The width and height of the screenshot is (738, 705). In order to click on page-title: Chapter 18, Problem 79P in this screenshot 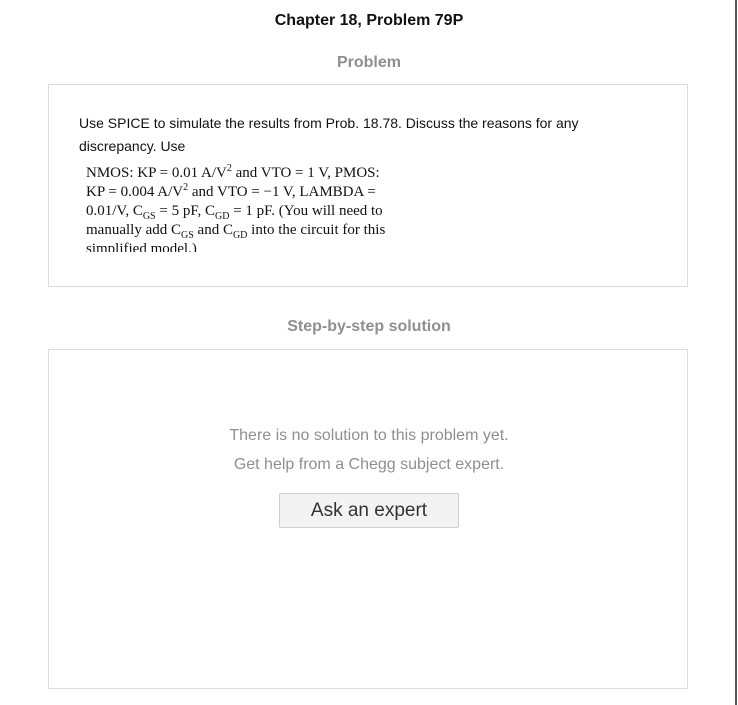, I will do `click(369, 20)`.